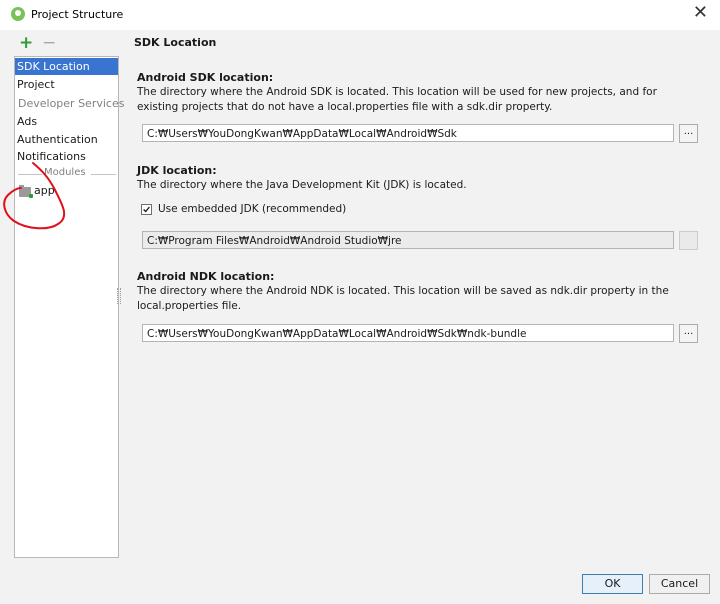 The height and width of the screenshot is (604, 720). Describe the element at coordinates (77, 14) in the screenshot. I see `window-title: Project Structure` at that location.